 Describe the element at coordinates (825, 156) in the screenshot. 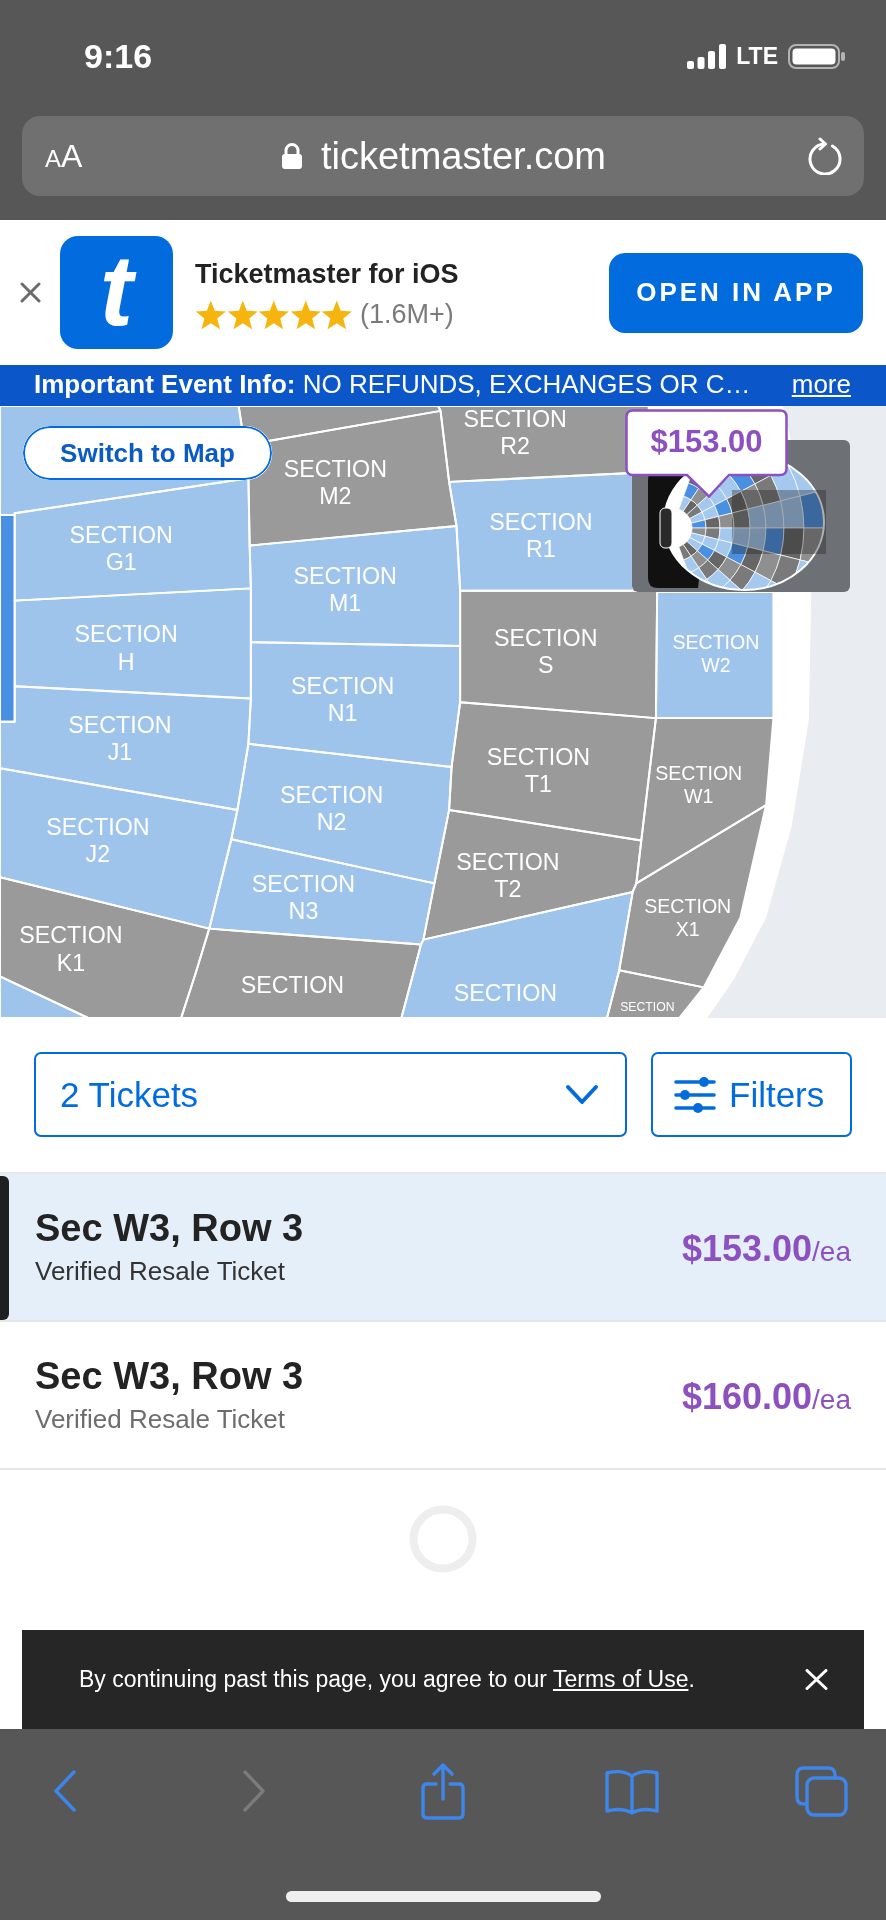

I see `reload-icon` at that location.